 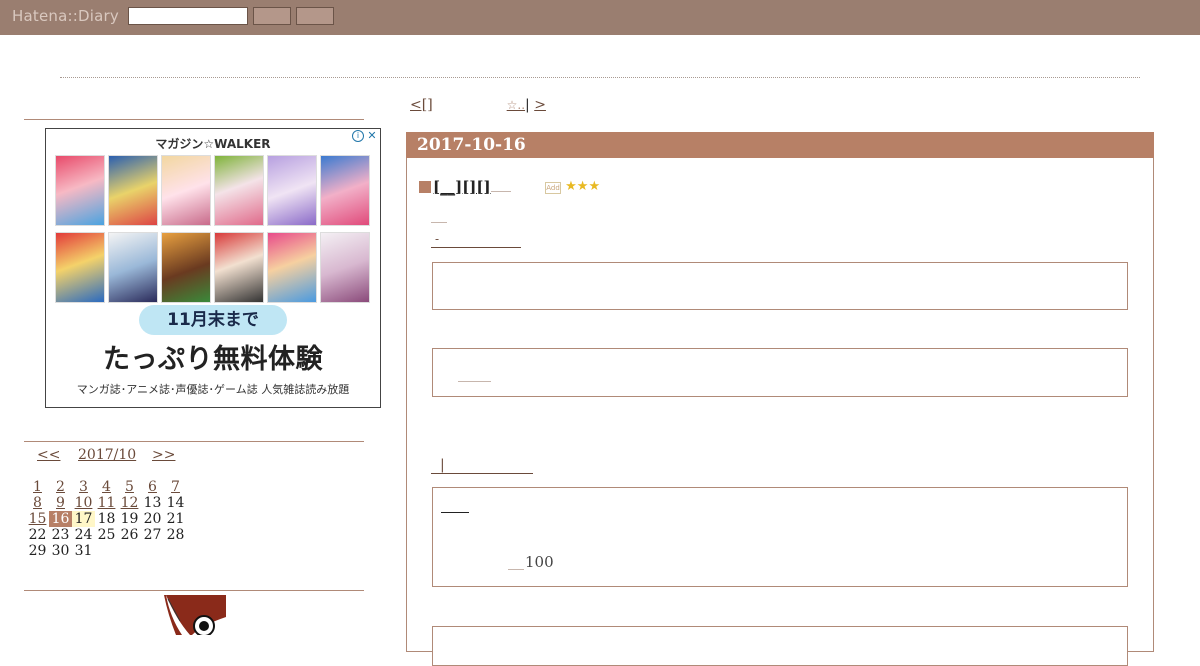 I want to click on calendar-week: 22 23 24 25 26 27 28, so click(x=106, y=535).